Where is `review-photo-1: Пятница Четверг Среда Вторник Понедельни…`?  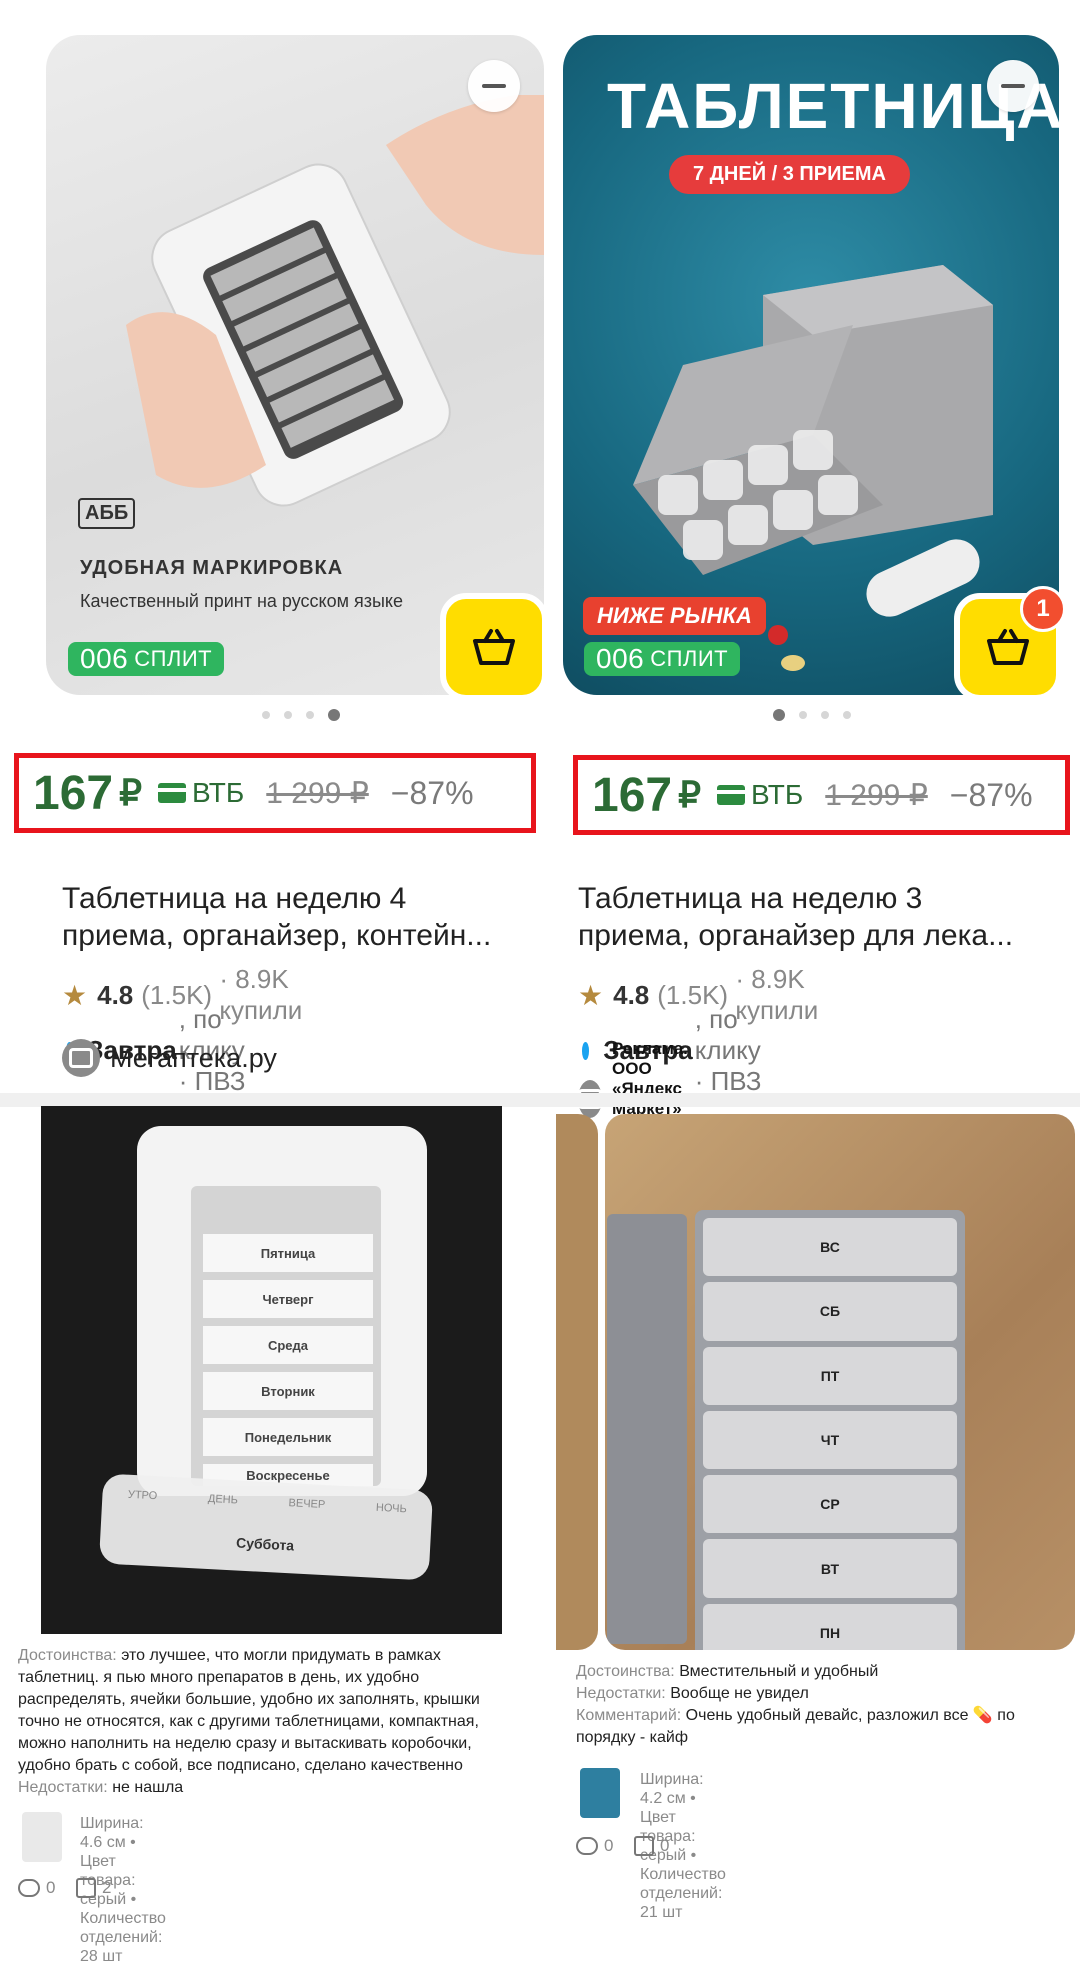
review-photo-1: Пятница Четверг Среда Вторник Понедельни… is located at coordinates (271, 1370).